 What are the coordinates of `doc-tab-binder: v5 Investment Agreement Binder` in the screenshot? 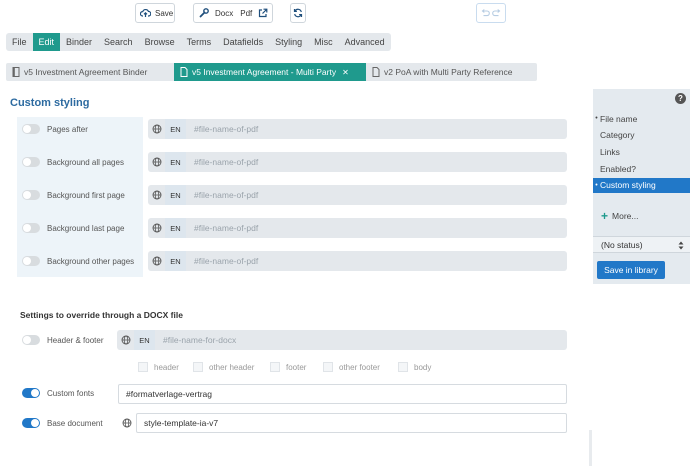 It's located at (90, 72).